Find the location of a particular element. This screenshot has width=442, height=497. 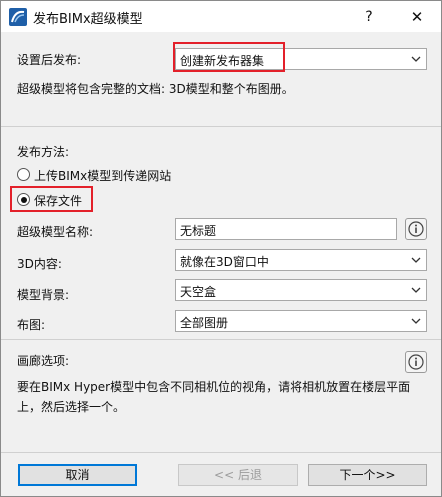

highlight-publisher-set is located at coordinates (229, 57).